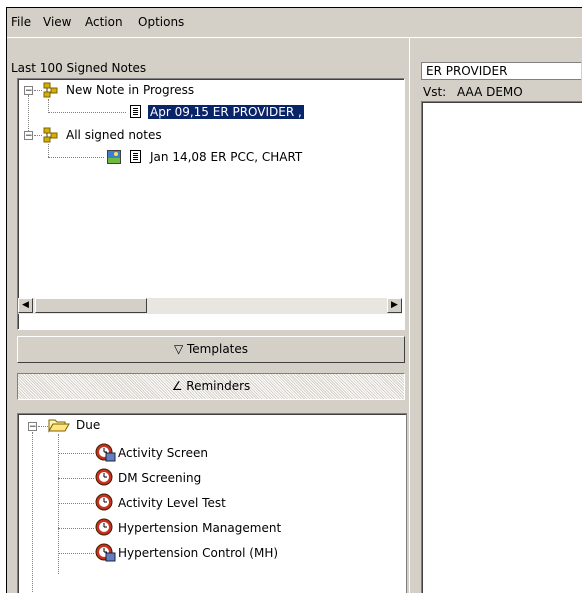 This screenshot has width=582, height=593. I want to click on tree-group-new-note: New Note in Progress, so click(130, 90).